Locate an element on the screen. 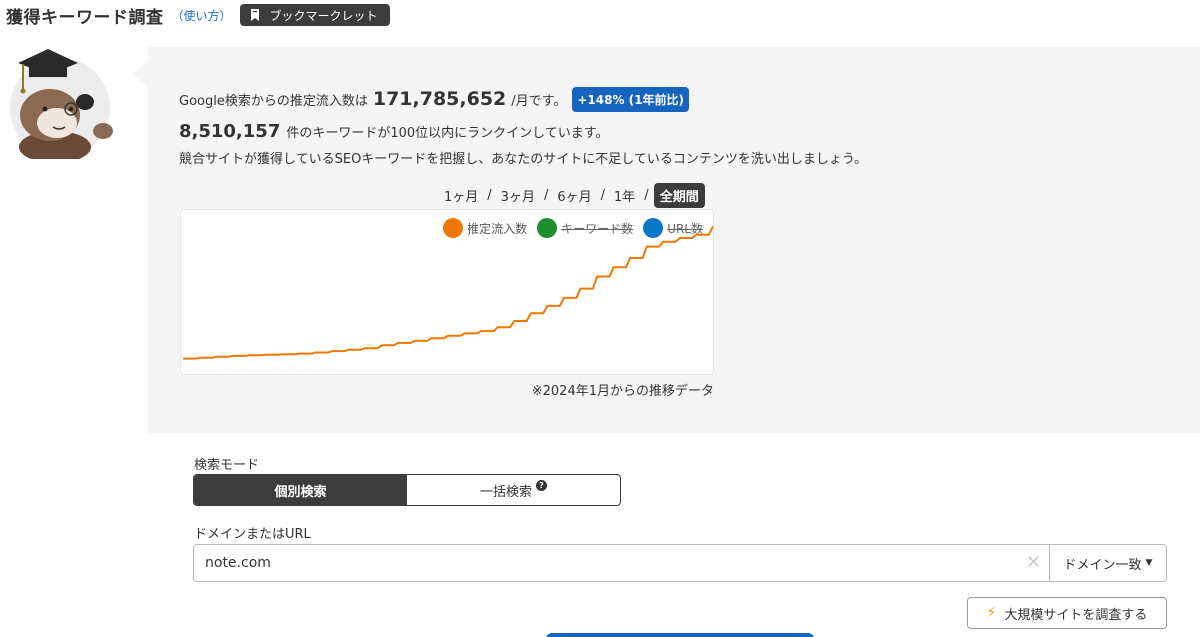 This screenshot has width=1200, height=637. legend-label: キーワード数 is located at coordinates (597, 228).